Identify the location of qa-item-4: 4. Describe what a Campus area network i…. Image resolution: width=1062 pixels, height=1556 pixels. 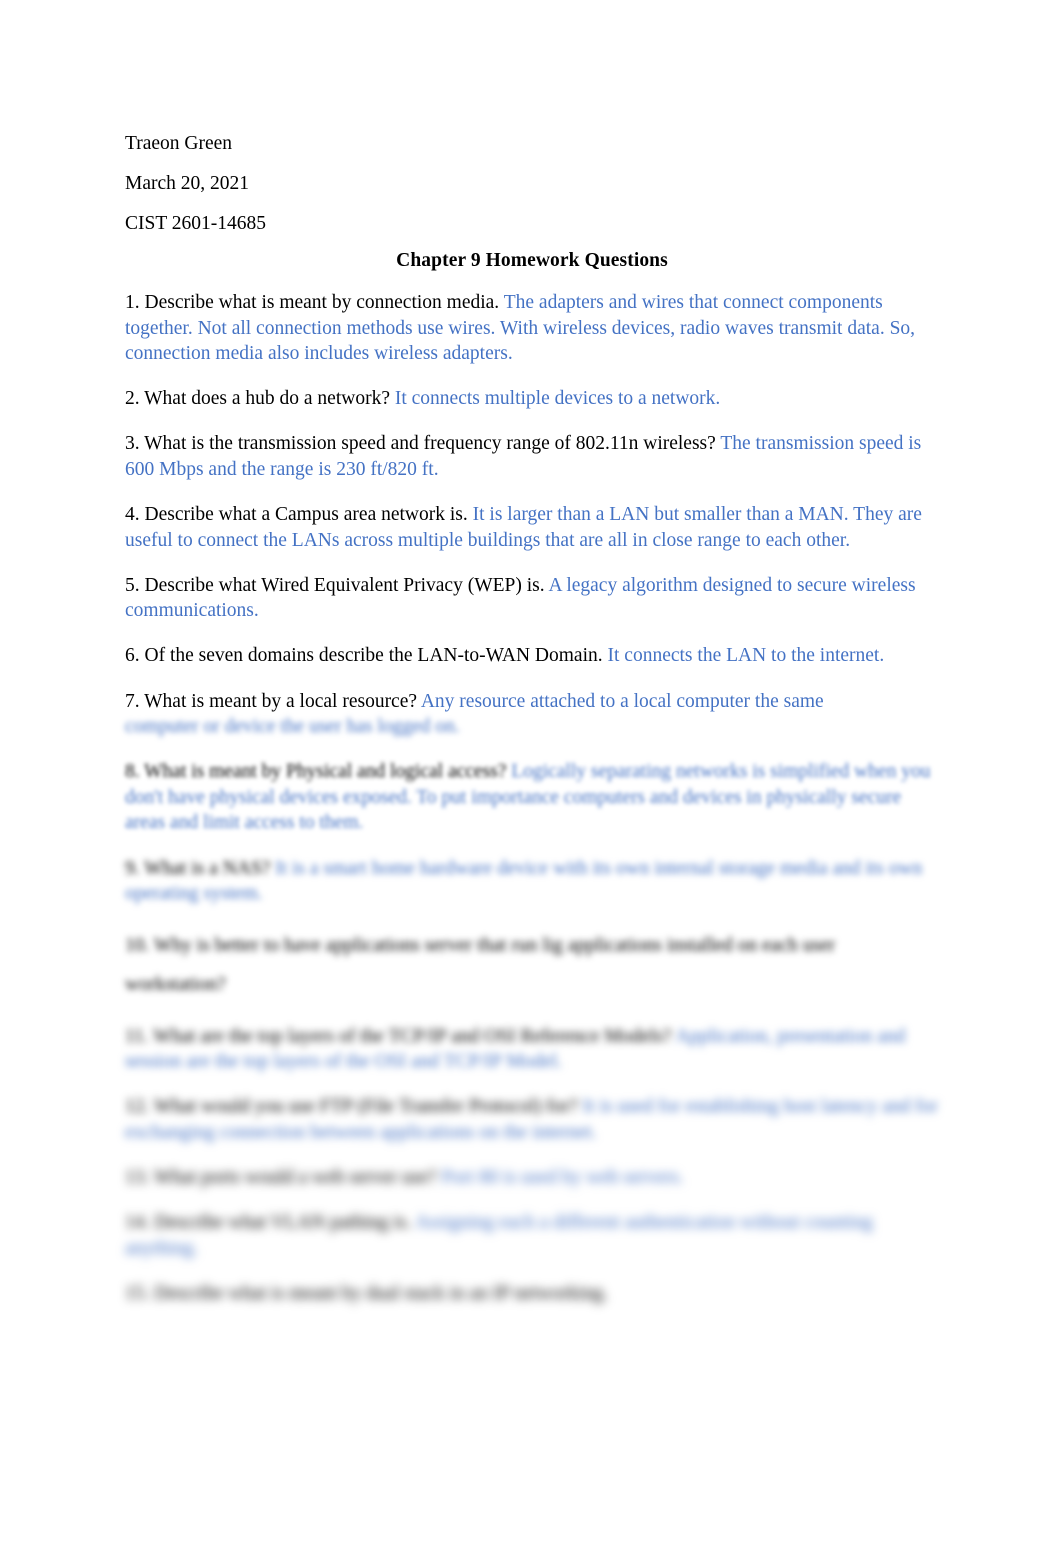
(532, 527).